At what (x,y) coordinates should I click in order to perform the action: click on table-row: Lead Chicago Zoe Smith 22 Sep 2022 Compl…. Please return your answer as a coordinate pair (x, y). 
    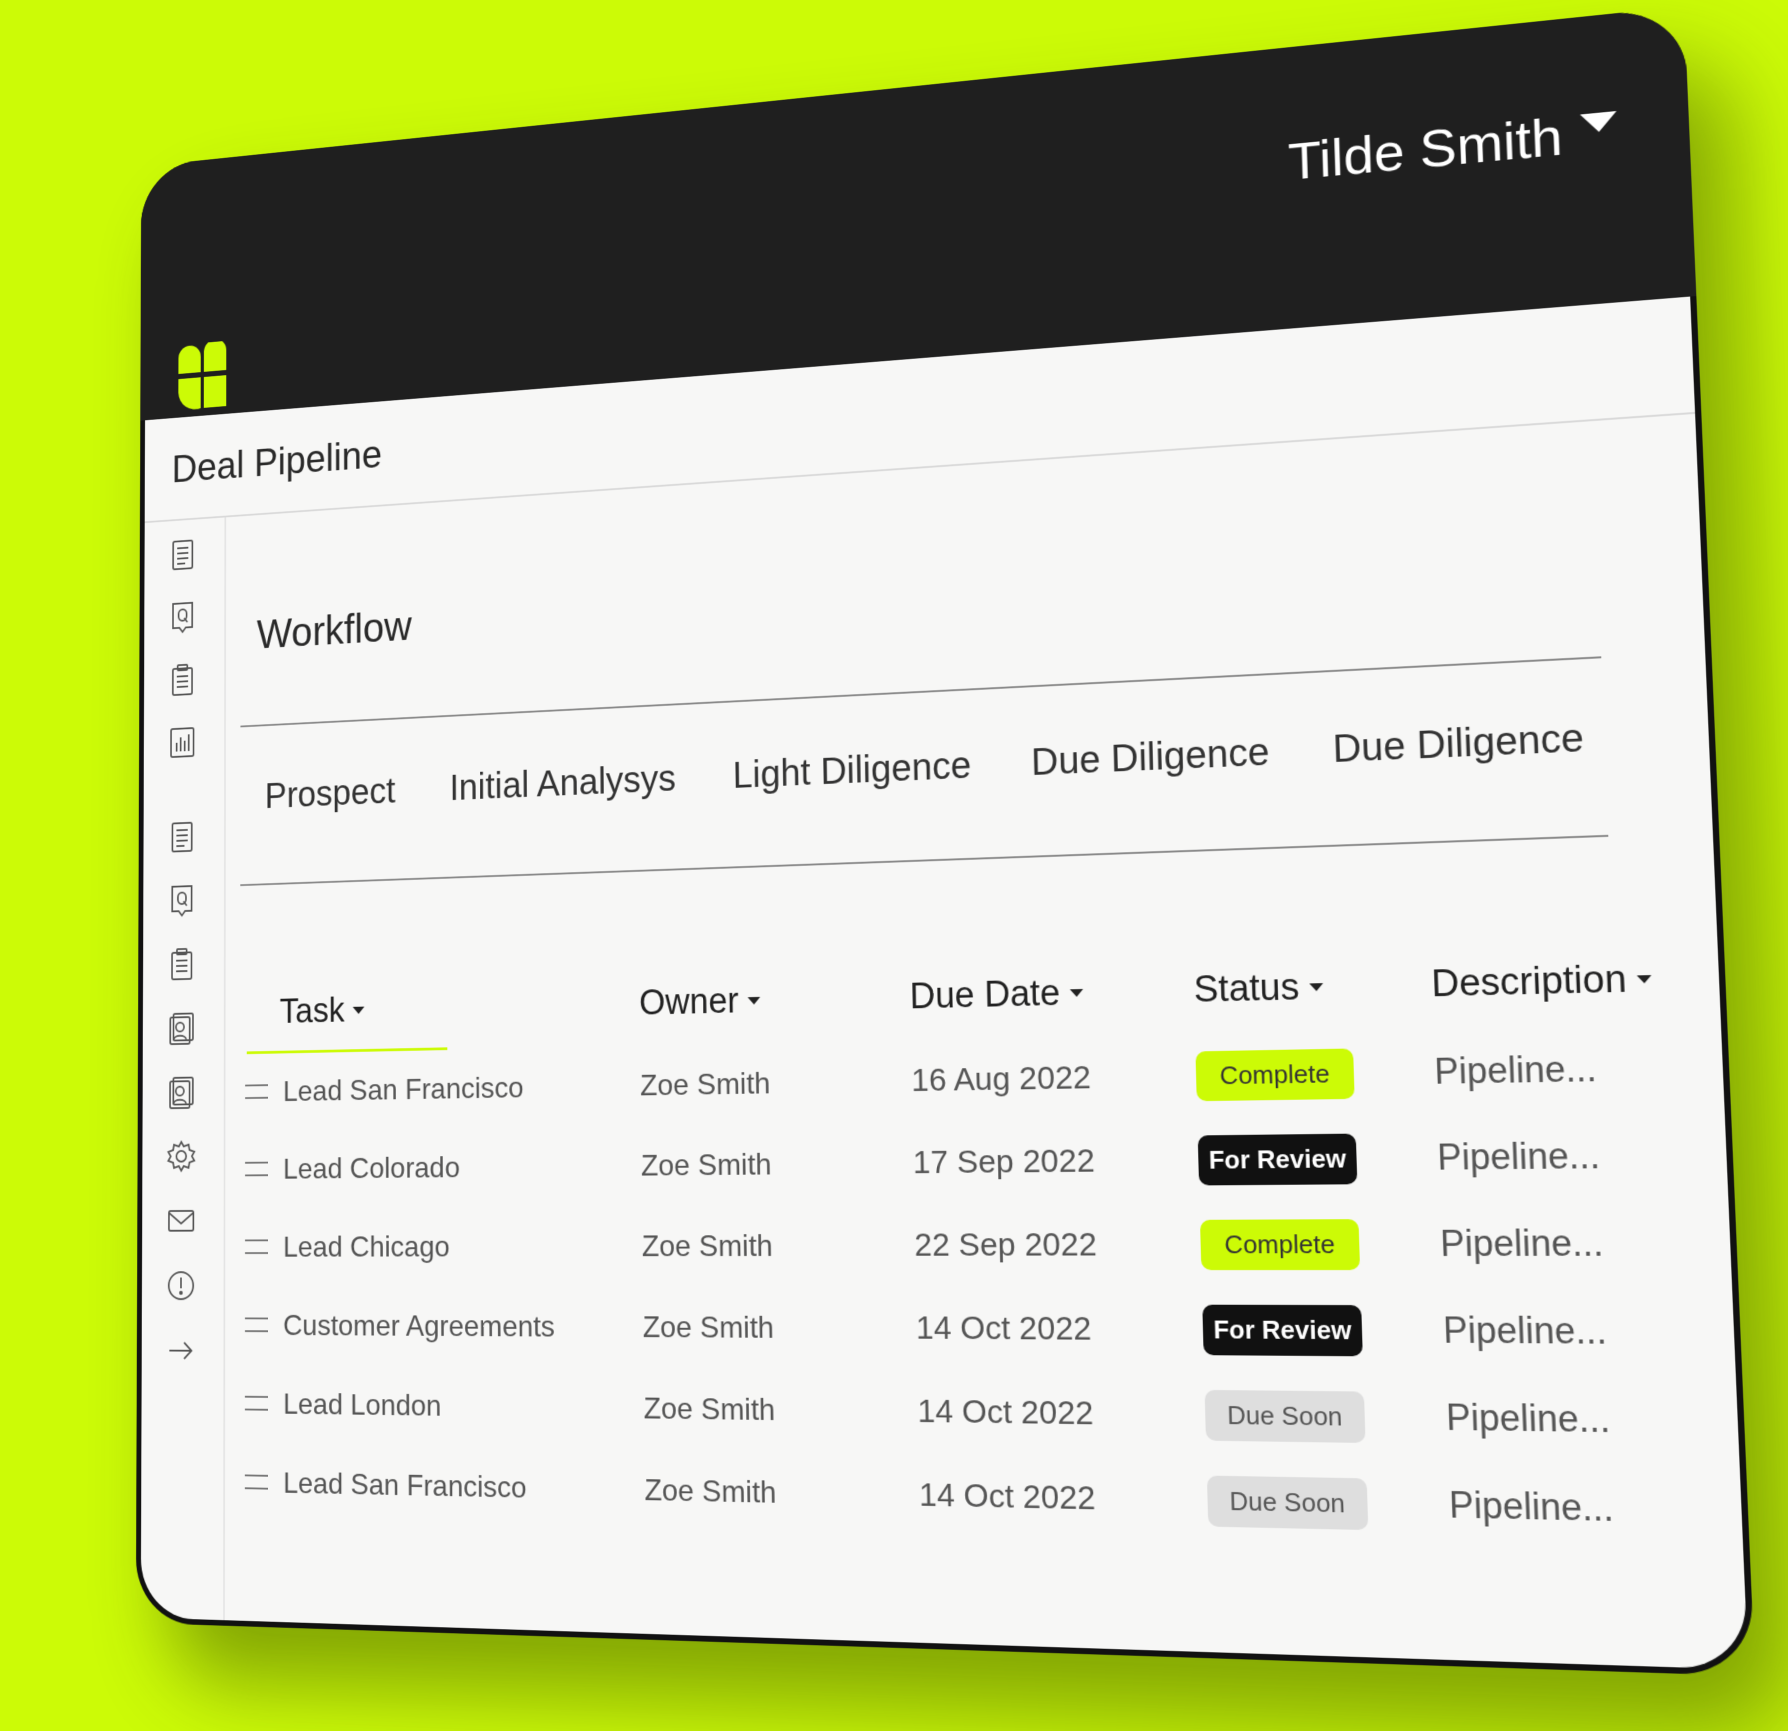
    Looking at the image, I should click on (933, 1244).